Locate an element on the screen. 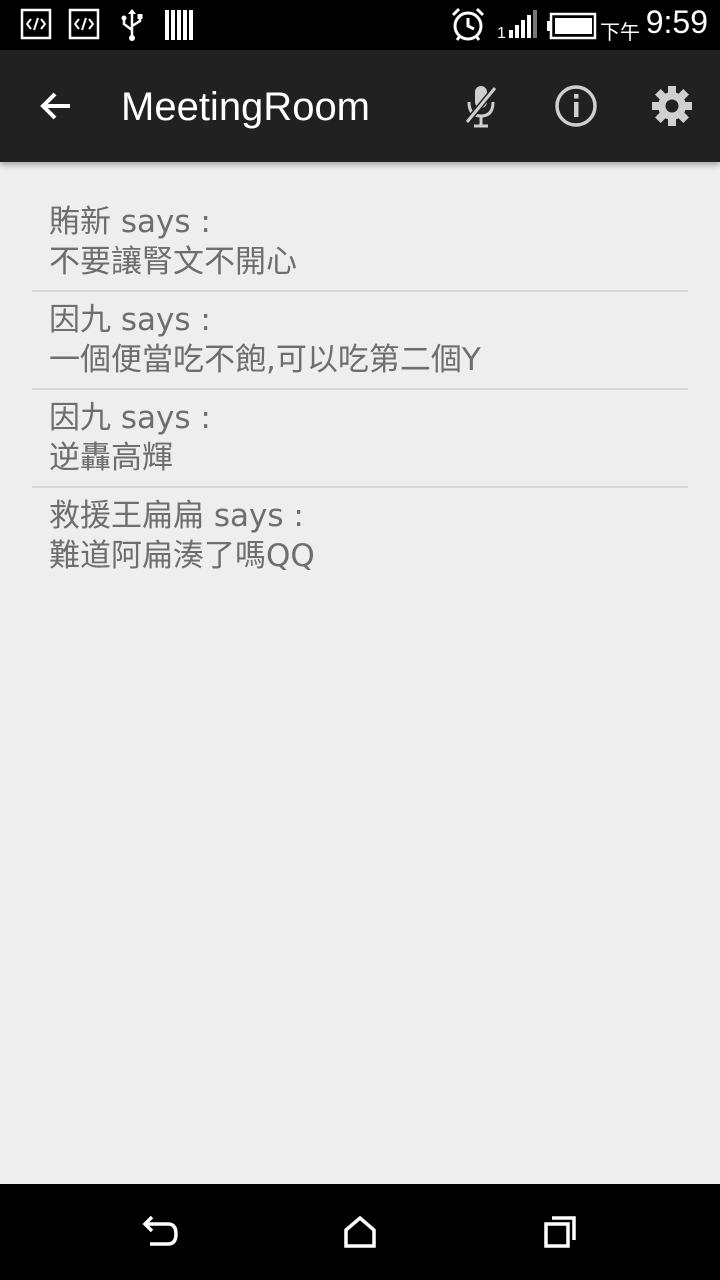 The height and width of the screenshot is (1280, 720). status-time: 9:59 is located at coordinates (676, 22).